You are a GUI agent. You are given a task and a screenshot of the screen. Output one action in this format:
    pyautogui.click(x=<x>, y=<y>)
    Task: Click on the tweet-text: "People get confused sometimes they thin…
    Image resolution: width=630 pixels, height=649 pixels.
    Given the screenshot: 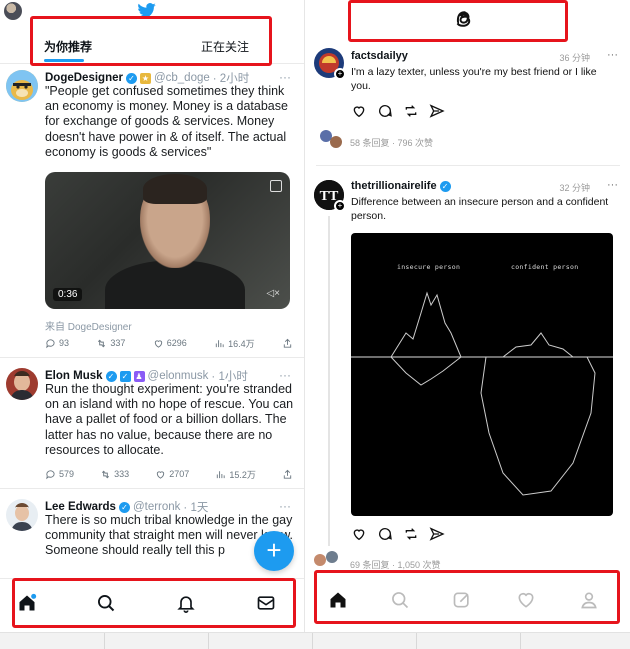 What is the action you would take?
    pyautogui.click(x=166, y=121)
    